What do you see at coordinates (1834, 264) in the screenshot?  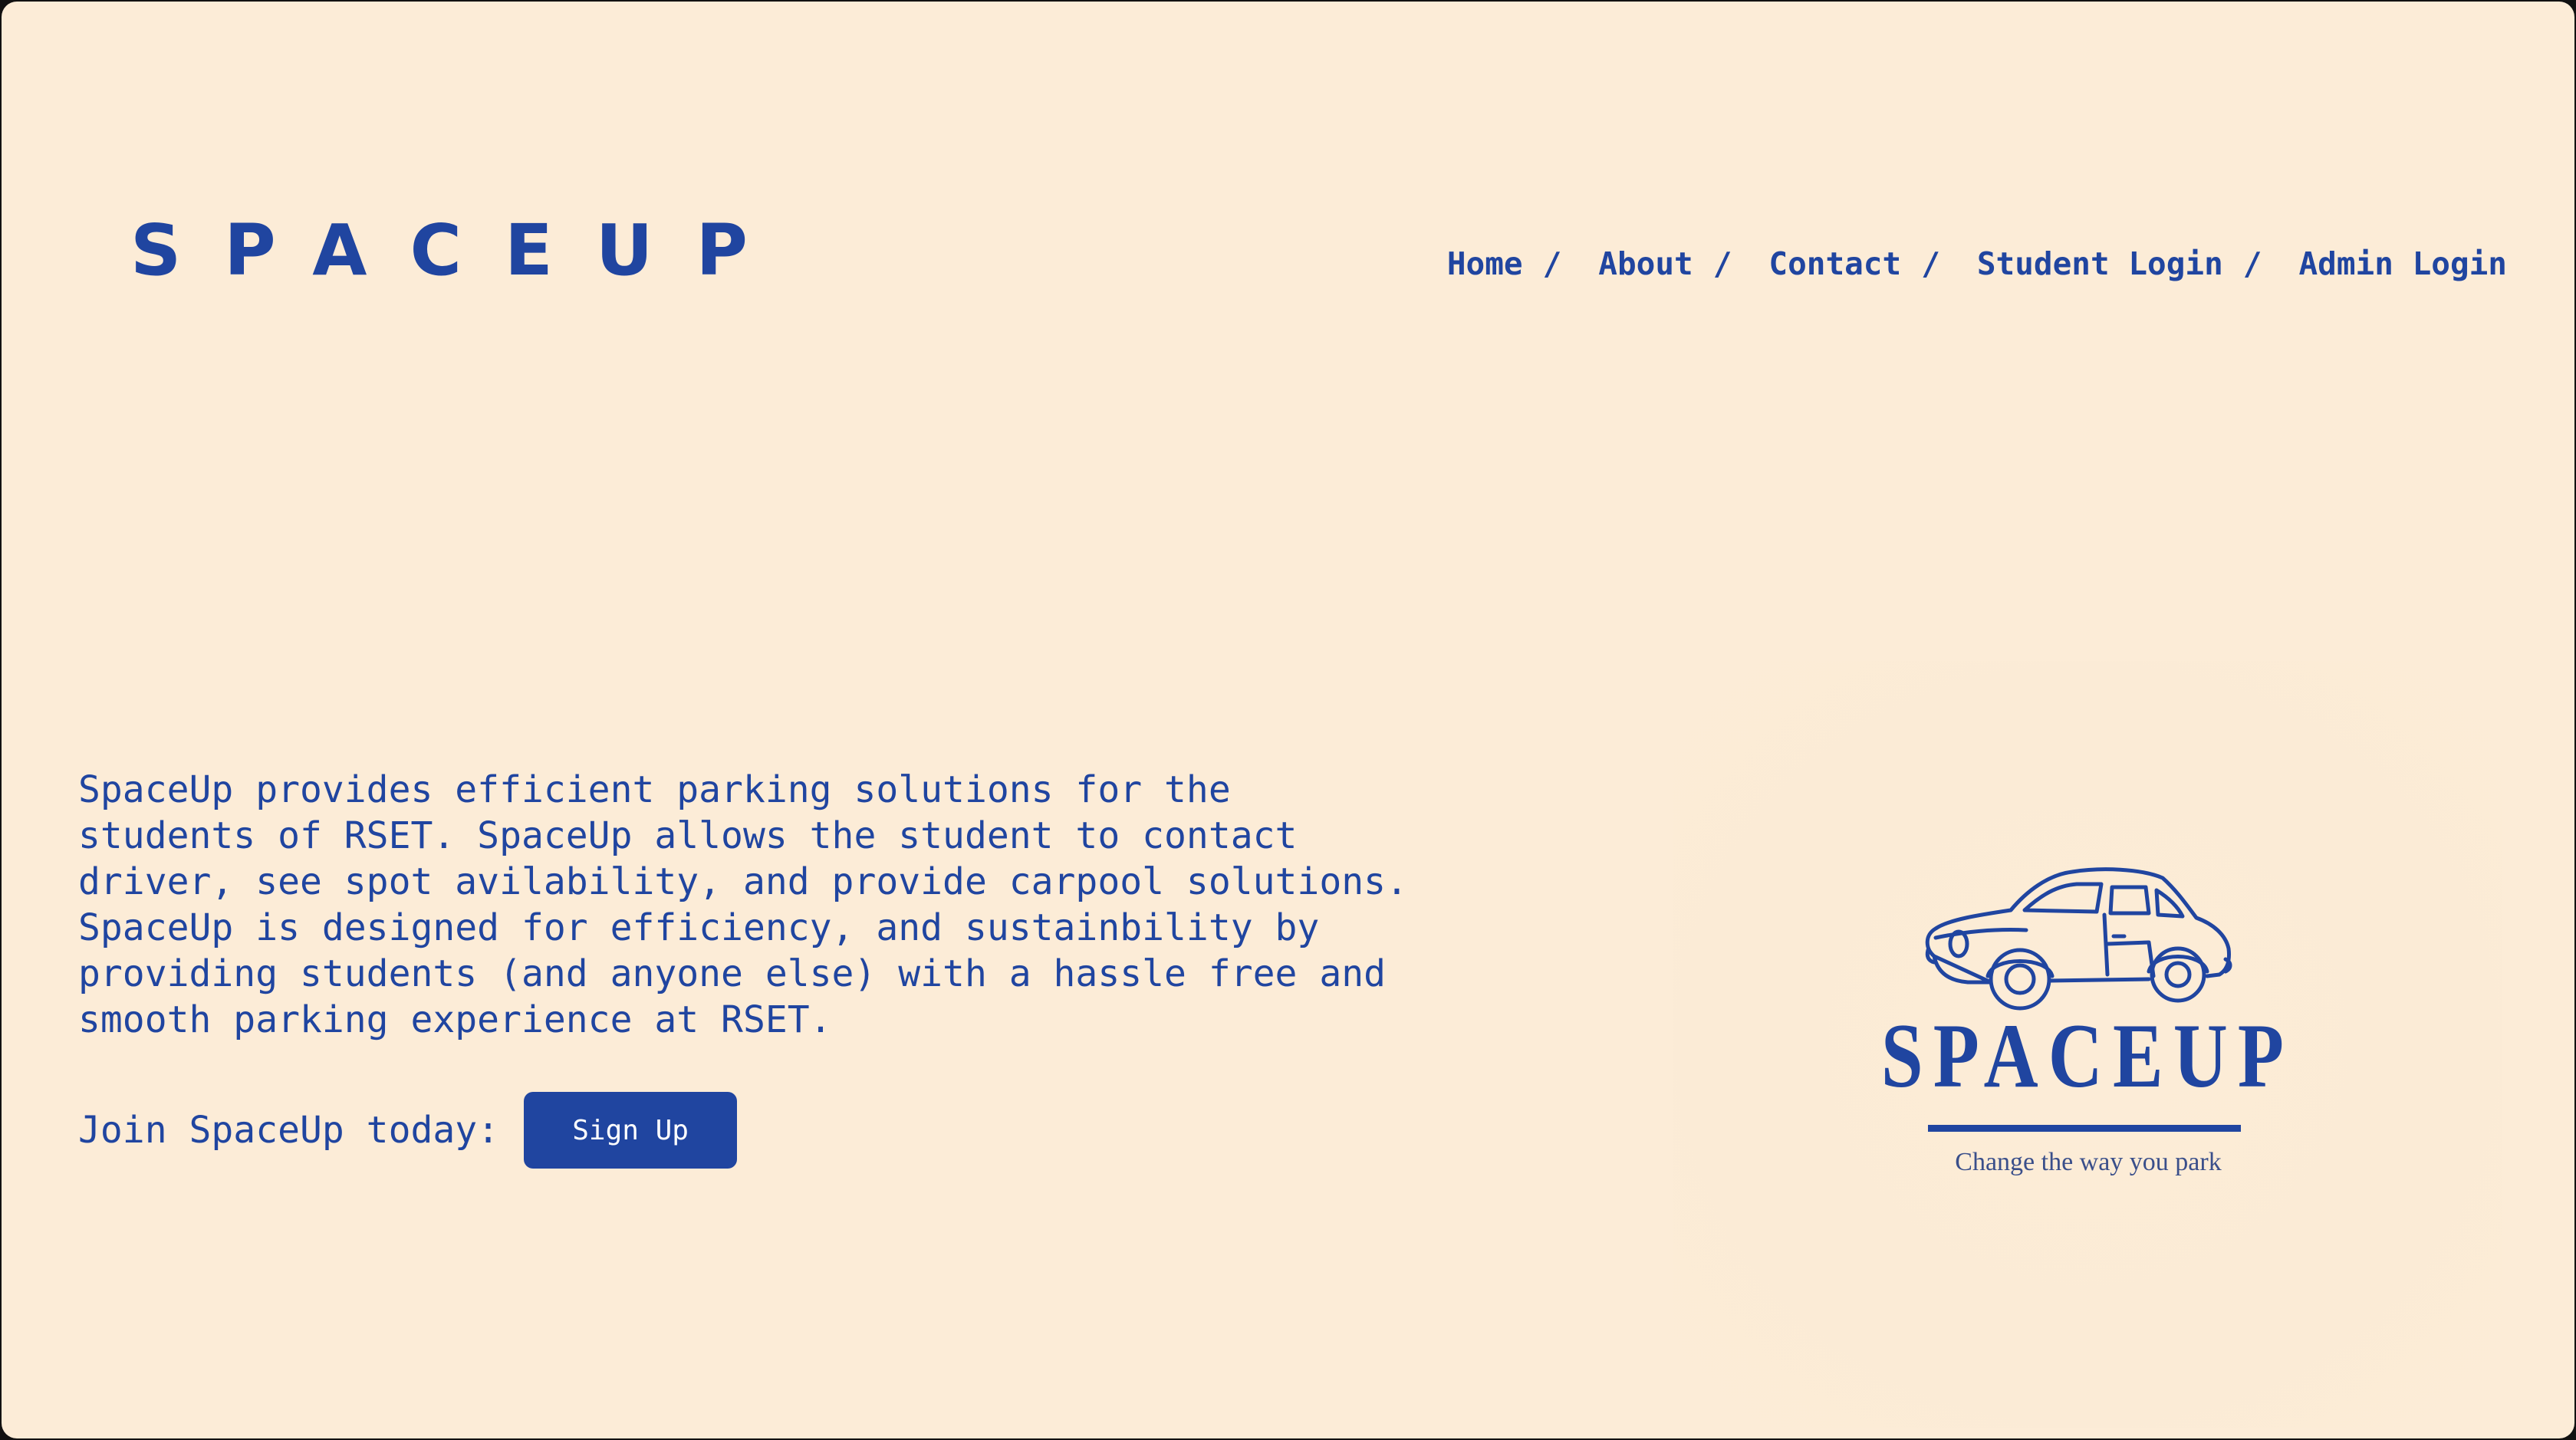 I see `nav-contact-link: Contact` at bounding box center [1834, 264].